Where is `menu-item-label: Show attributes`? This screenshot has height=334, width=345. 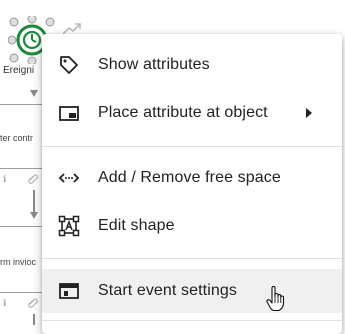 menu-item-label: Show attributes is located at coordinates (154, 64).